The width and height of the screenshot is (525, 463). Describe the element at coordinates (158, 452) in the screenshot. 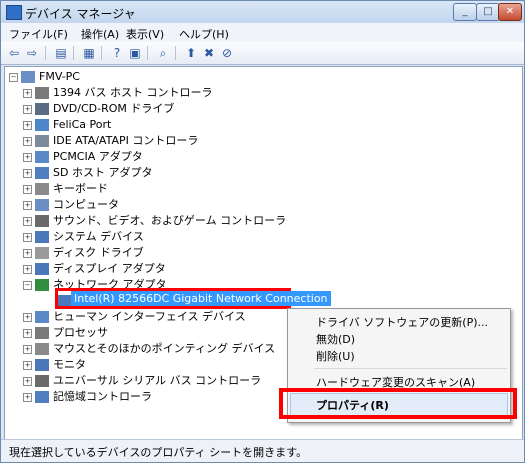

I see `status-text: 現在選択しているデバイスのプロパティ シートを開きます。` at that location.